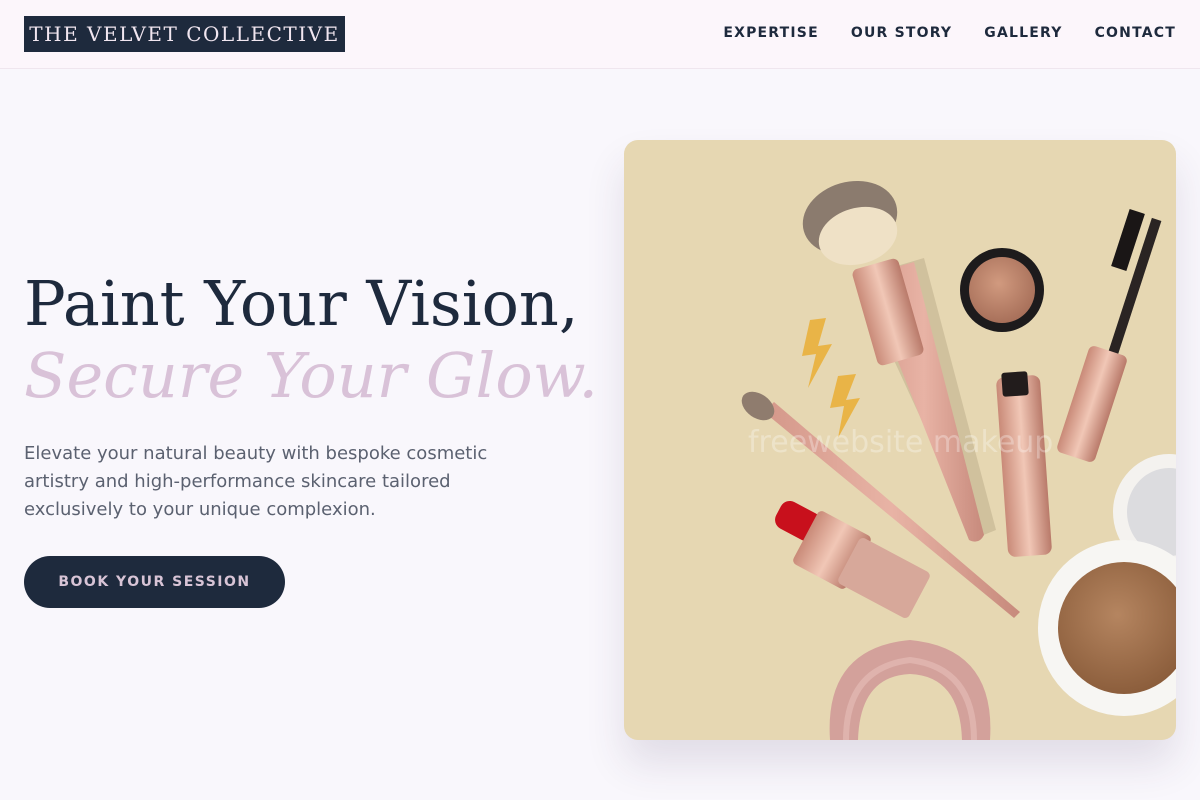 The height and width of the screenshot is (800, 1200). Describe the element at coordinates (1023, 33) in the screenshot. I see `nav-link-gallery: GALLERY` at that location.